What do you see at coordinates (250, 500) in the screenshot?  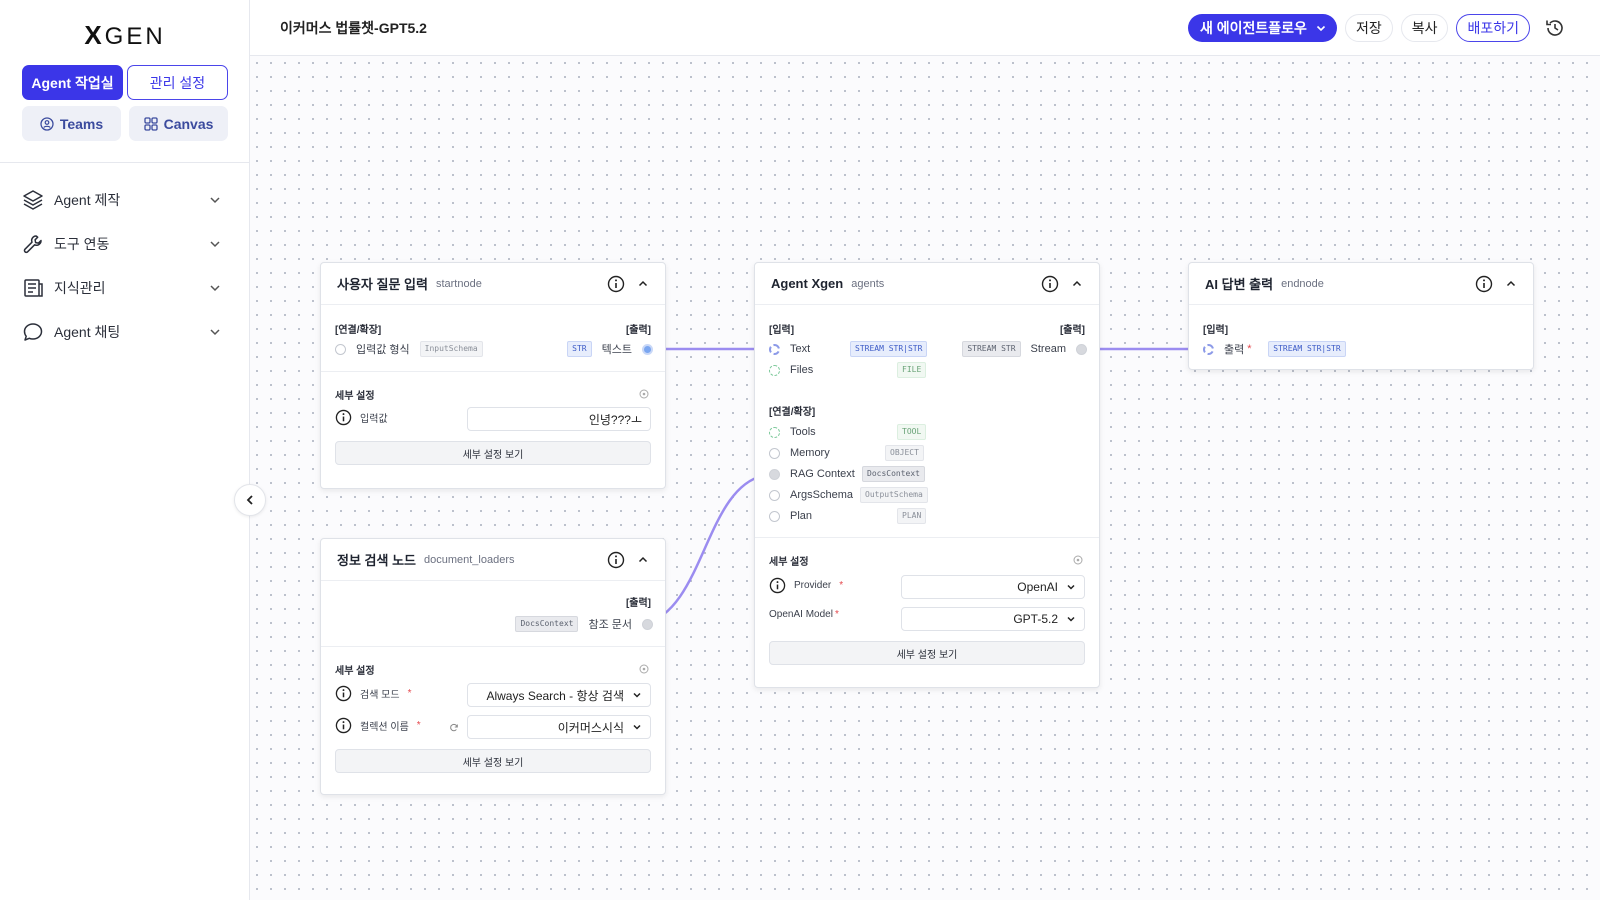 I see `collapse-sidebar-button` at bounding box center [250, 500].